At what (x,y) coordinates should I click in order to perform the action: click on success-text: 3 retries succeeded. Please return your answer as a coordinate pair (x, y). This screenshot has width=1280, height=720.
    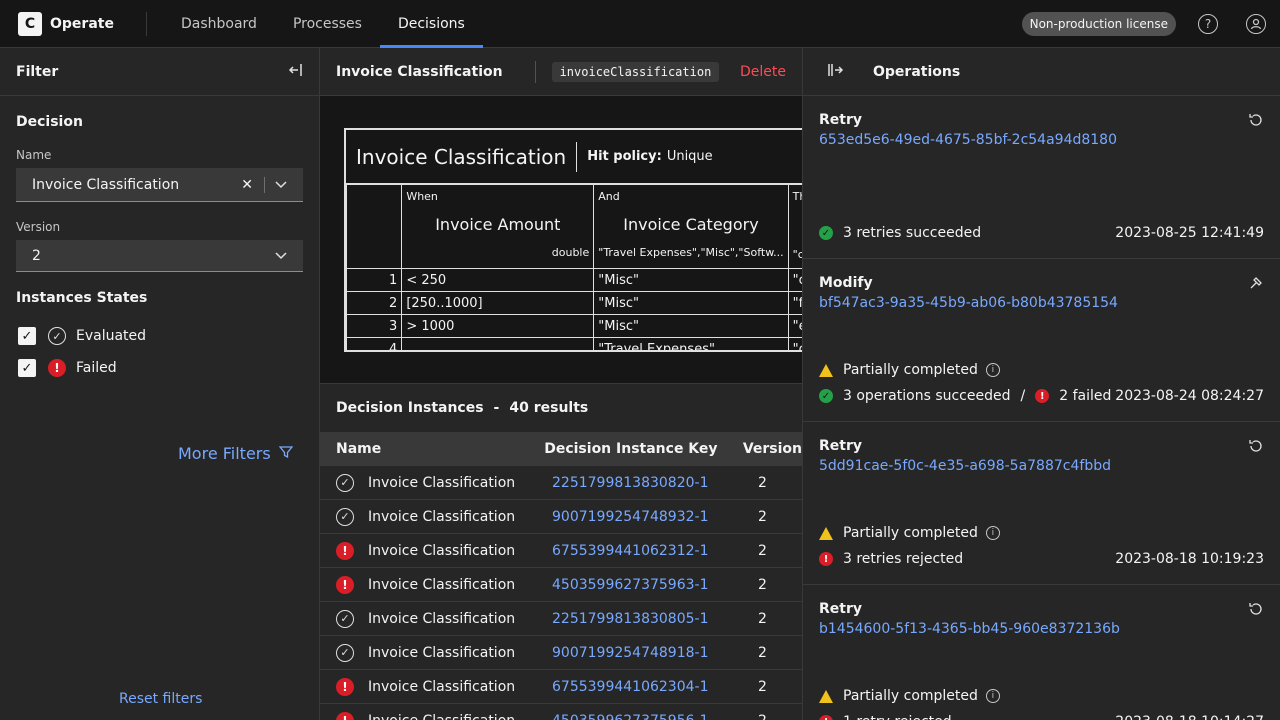
    Looking at the image, I should click on (912, 233).